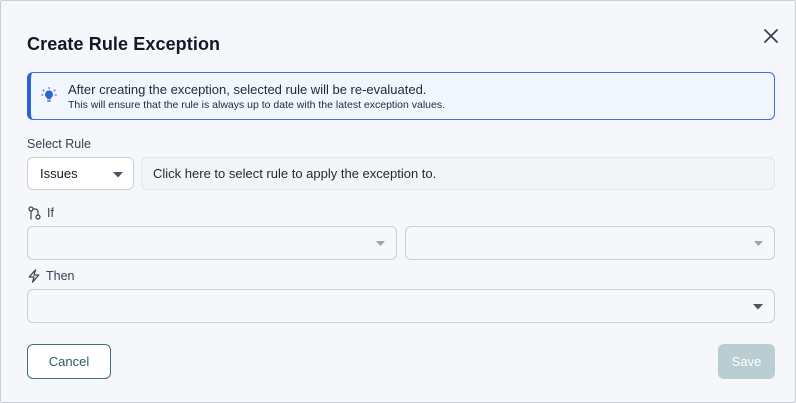 This screenshot has height=403, width=796. Describe the element at coordinates (50, 213) in the screenshot. I see `if-label: If` at that location.